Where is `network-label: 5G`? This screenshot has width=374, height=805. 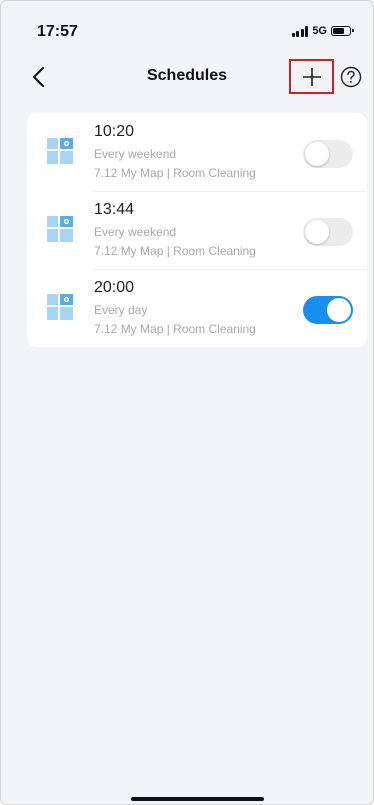
network-label: 5G is located at coordinates (319, 31).